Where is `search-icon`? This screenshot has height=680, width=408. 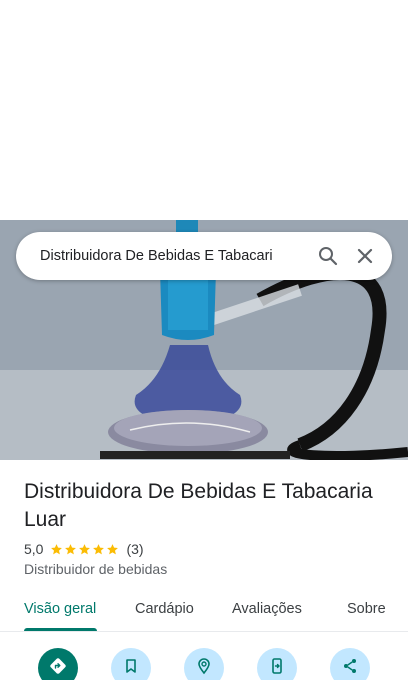 search-icon is located at coordinates (328, 256).